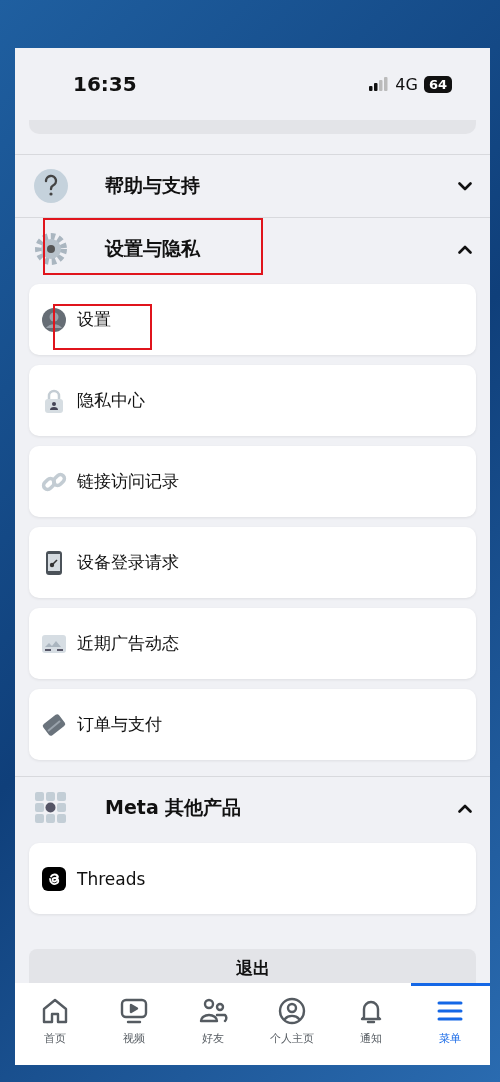 Image resolution: width=500 pixels, height=1082 pixels. What do you see at coordinates (105, 84) in the screenshot?
I see `status-time: 16:35` at bounding box center [105, 84].